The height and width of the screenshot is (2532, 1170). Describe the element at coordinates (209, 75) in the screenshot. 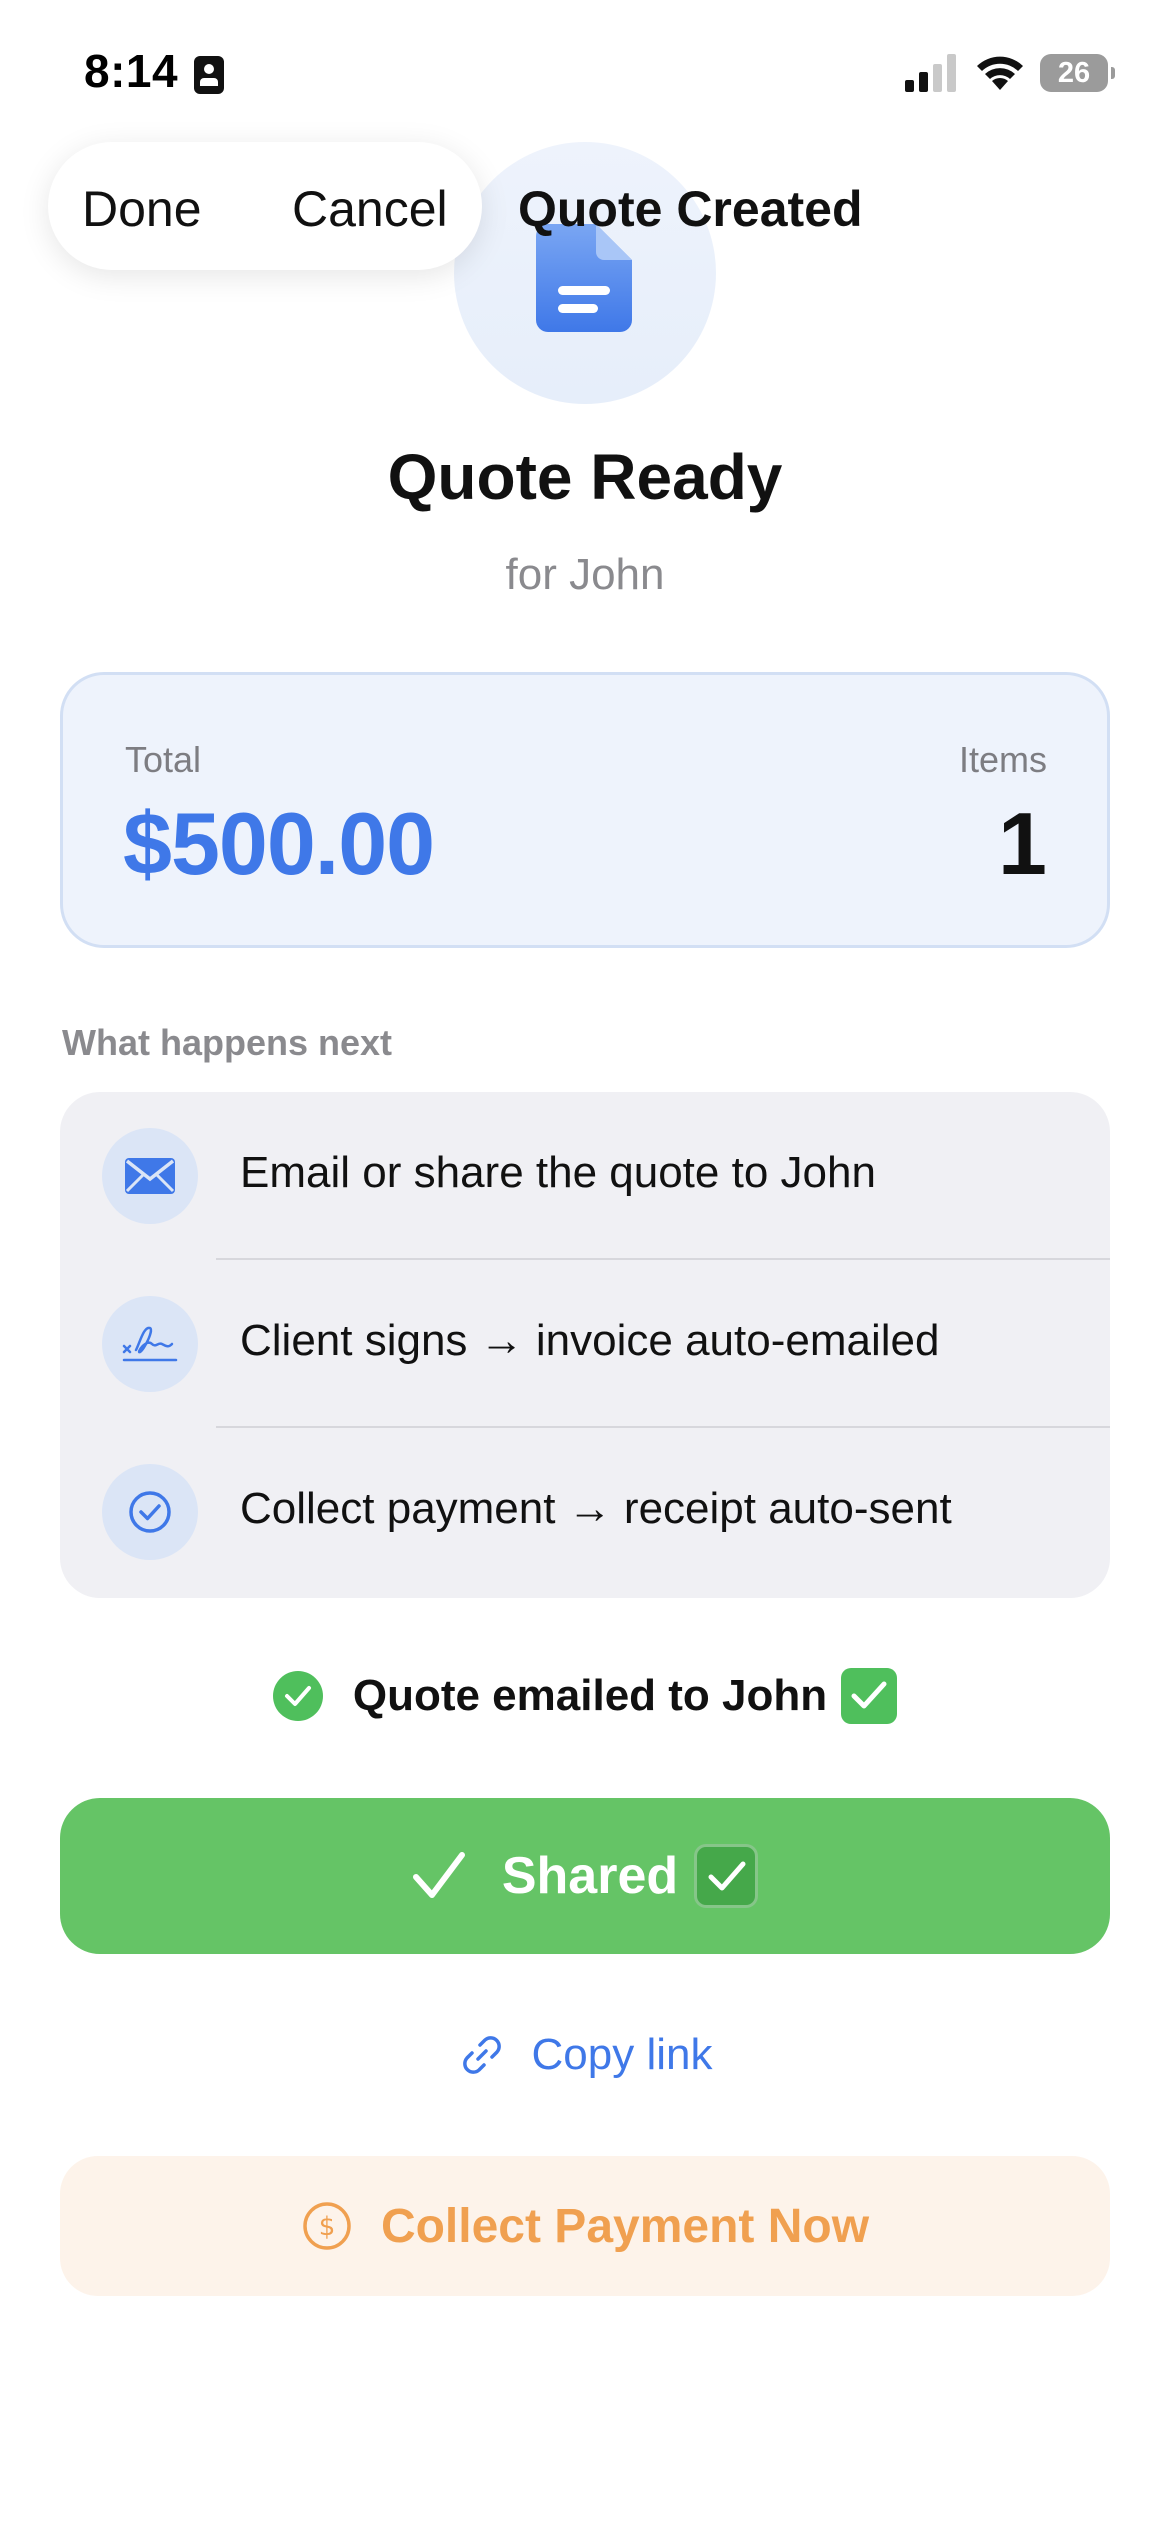

I see `id-badge-icon` at that location.